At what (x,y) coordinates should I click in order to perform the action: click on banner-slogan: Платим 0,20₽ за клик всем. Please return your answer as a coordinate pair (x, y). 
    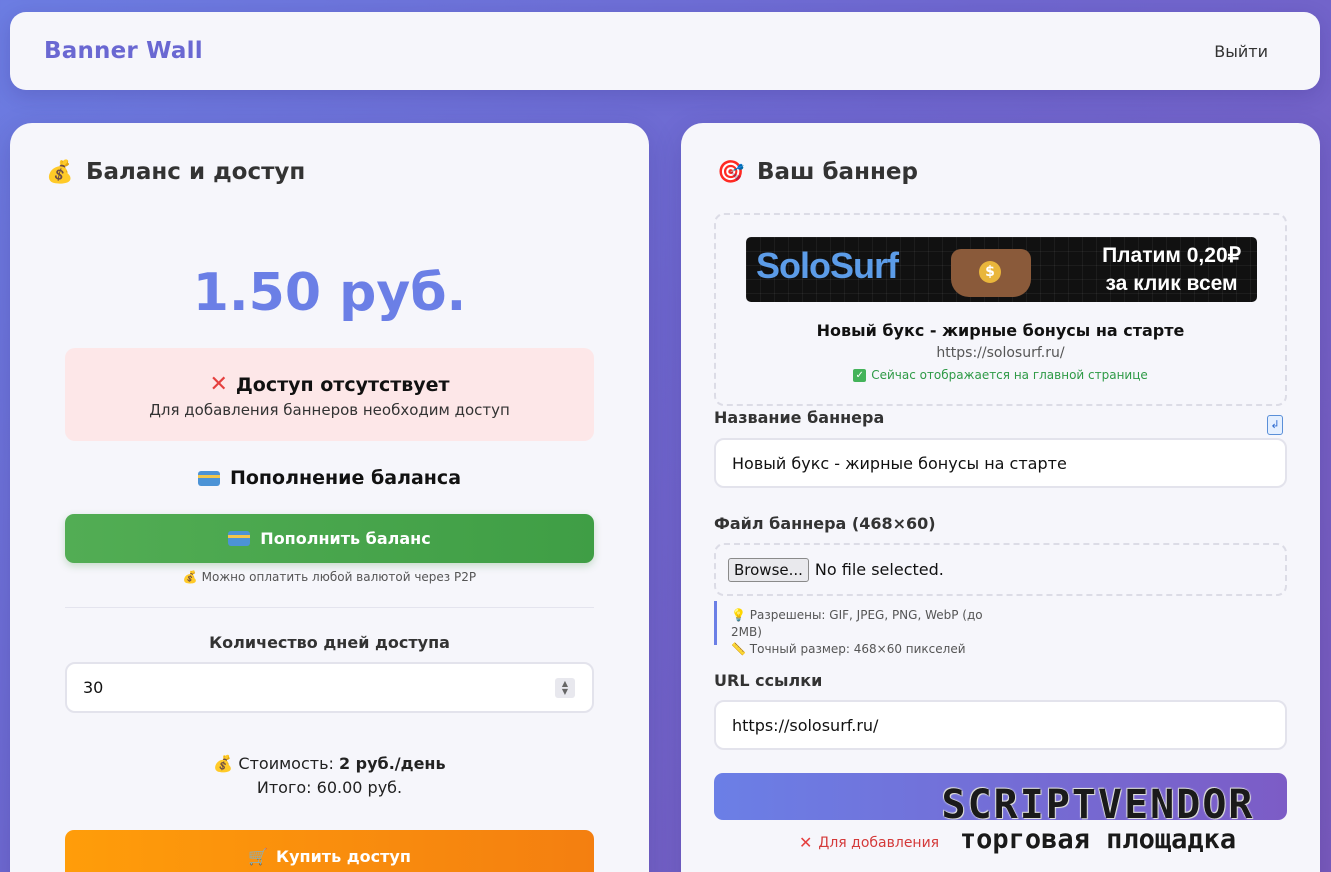
    Looking at the image, I should click on (1171, 270).